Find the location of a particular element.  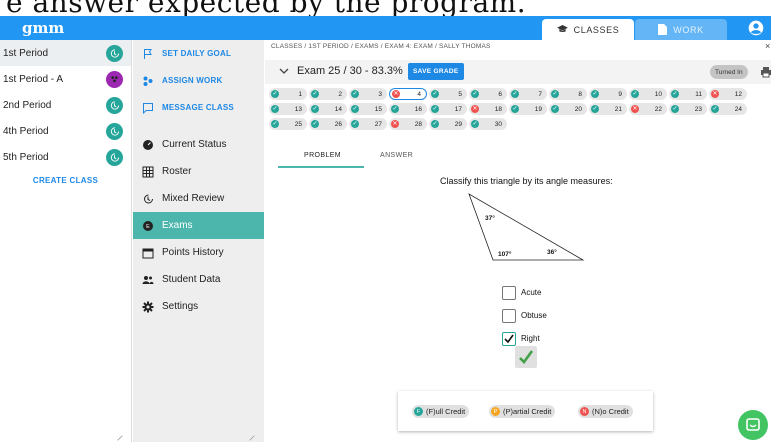

right-checkbox is located at coordinates (509, 338).